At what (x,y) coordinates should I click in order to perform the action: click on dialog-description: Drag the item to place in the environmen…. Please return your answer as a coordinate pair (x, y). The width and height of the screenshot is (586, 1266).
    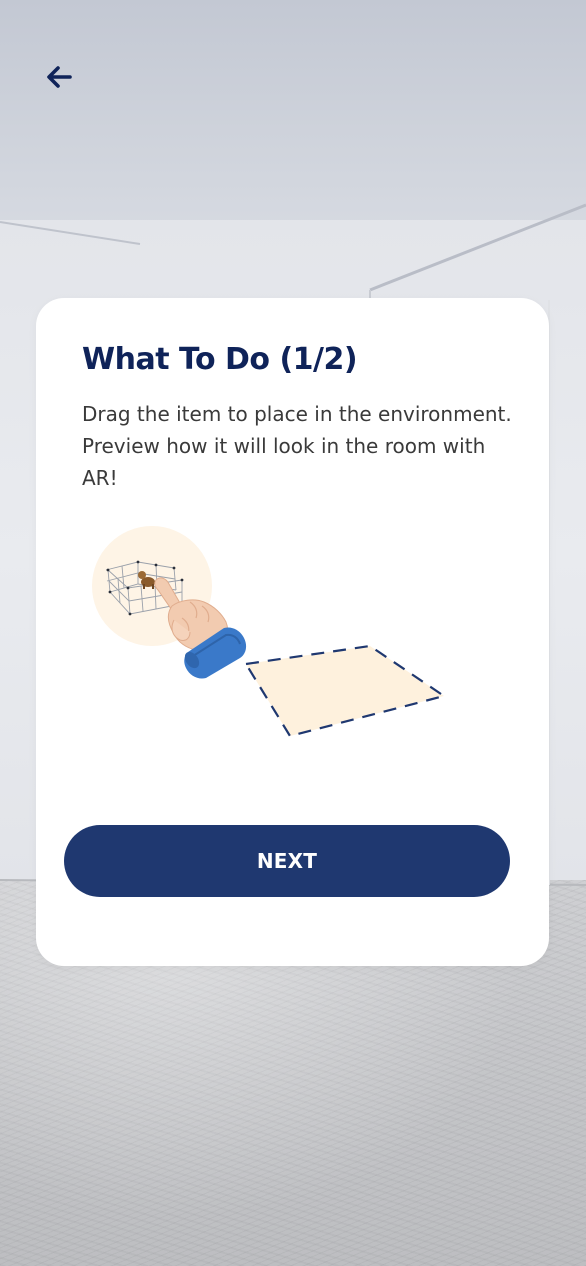
    Looking at the image, I should click on (297, 446).